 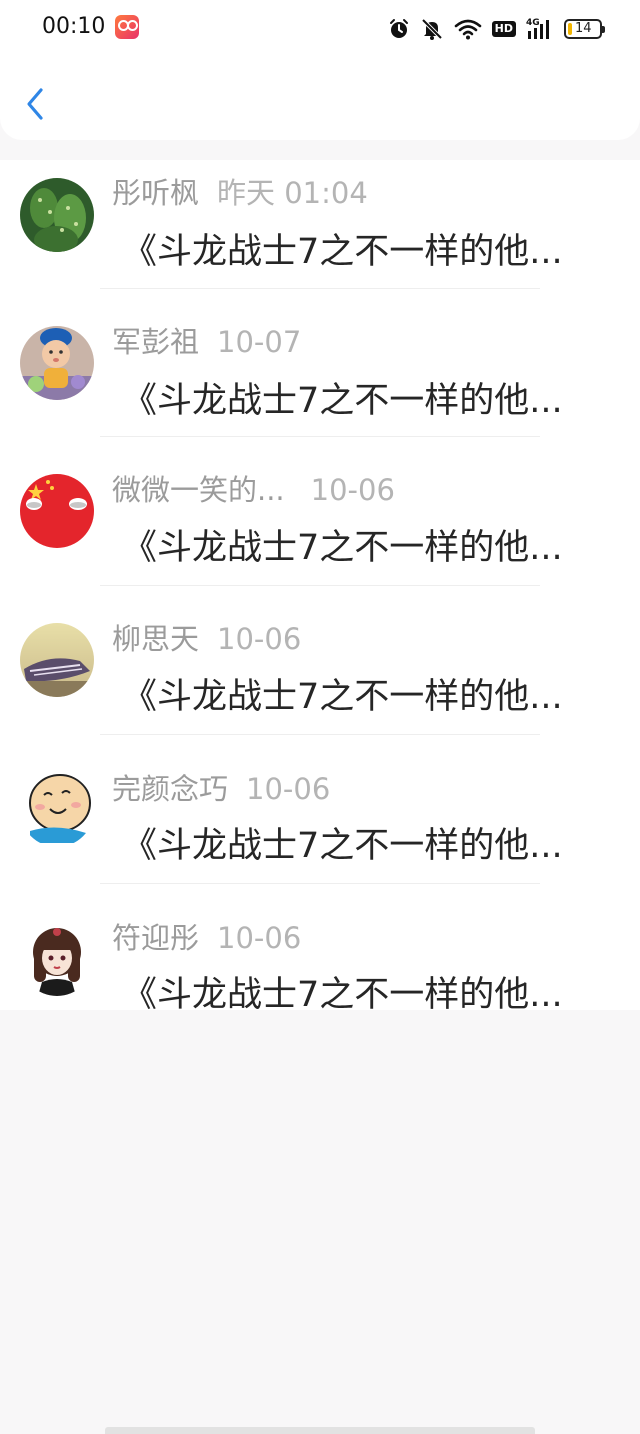 I want to click on sender-line: 符迎彤 10-06, so click(x=206, y=936).